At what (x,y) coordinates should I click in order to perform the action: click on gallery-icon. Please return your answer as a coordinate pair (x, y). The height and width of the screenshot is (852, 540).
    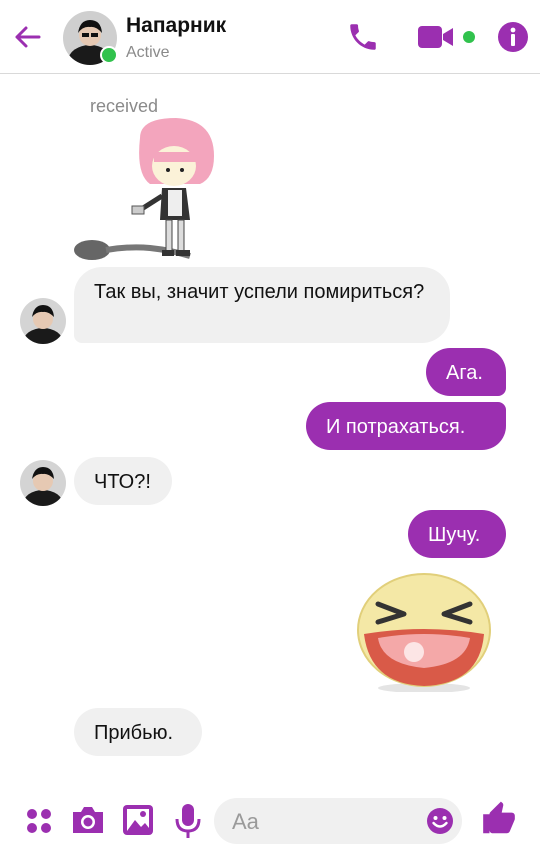
    Looking at the image, I should click on (138, 820).